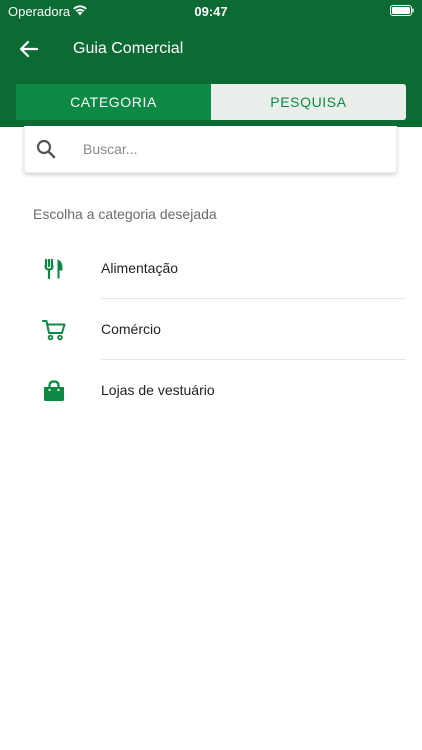  I want to click on search-icon, so click(46, 149).